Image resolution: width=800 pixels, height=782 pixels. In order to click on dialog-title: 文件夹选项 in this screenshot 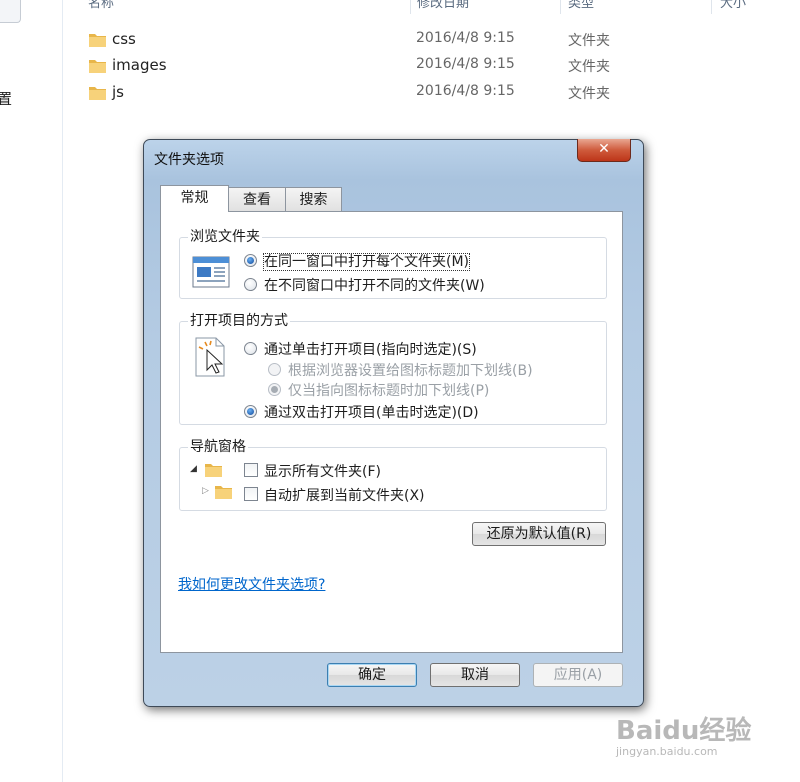, I will do `click(189, 160)`.